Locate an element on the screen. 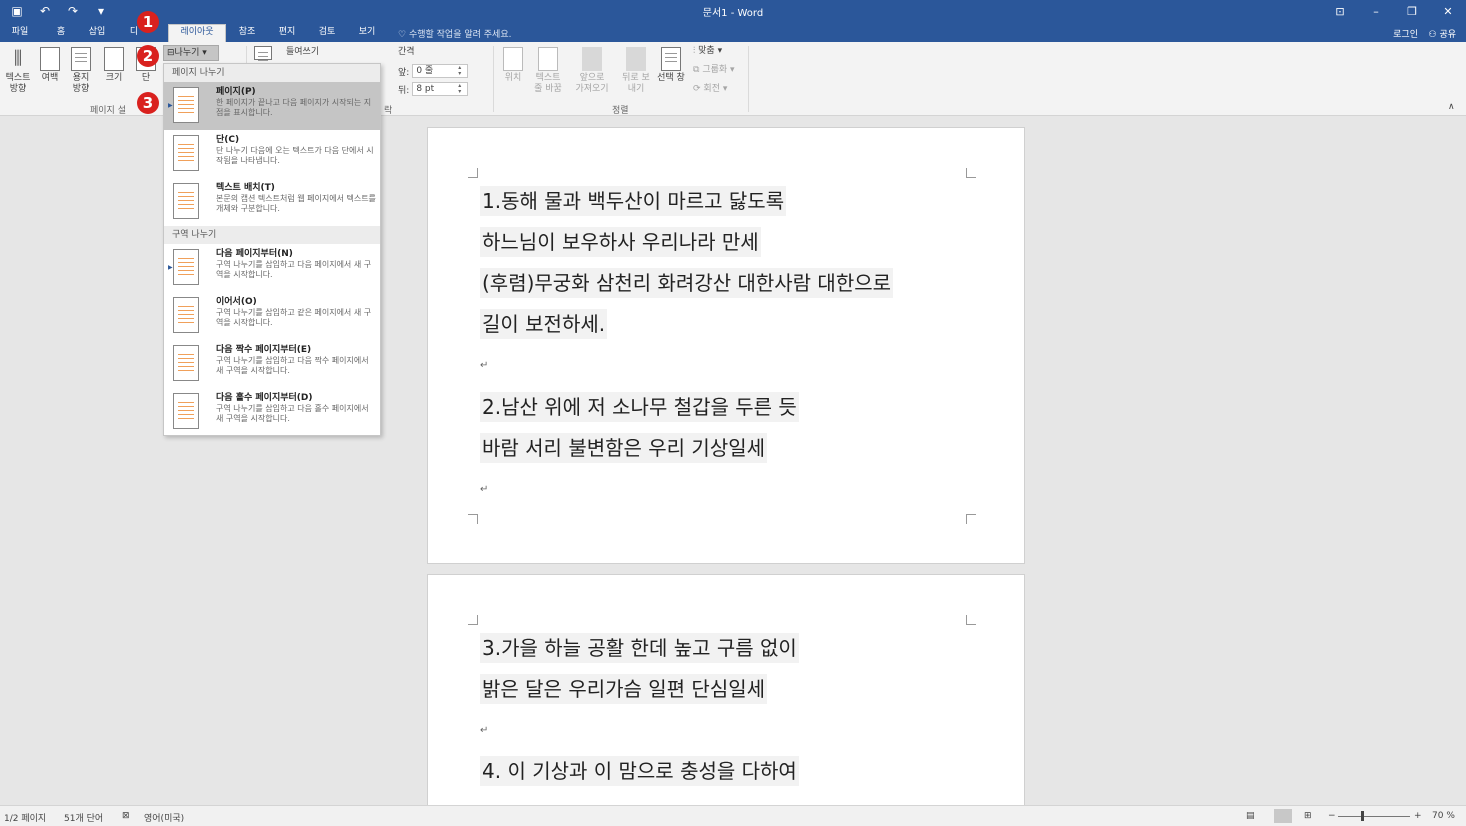 This screenshot has width=1466, height=826. break-page-desc: 한 페이지가 끝나고 다음 페이지가 시작되는 지점을 표시합니다. is located at coordinates (294, 107).